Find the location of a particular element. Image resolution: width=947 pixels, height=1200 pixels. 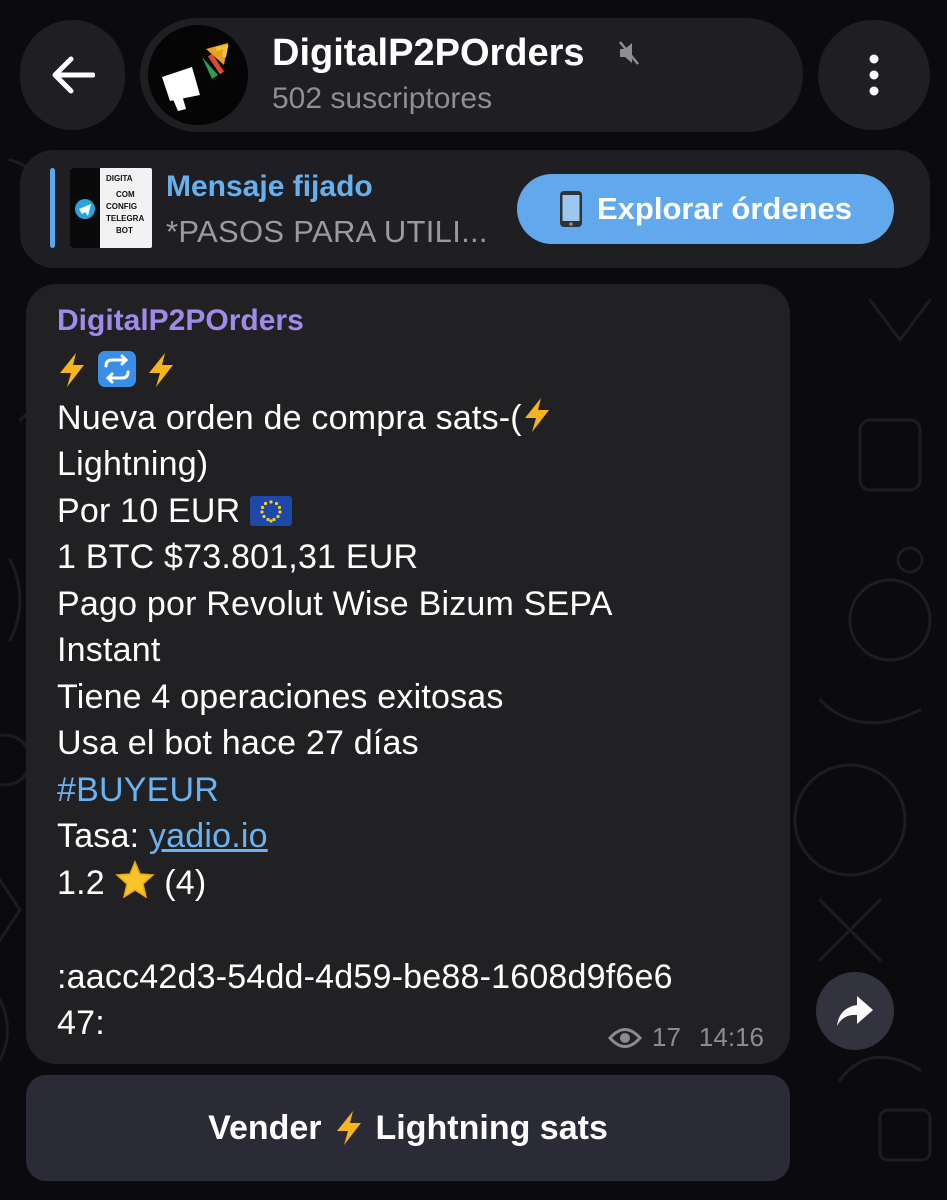

view-count: 17 is located at coordinates (666, 1037).